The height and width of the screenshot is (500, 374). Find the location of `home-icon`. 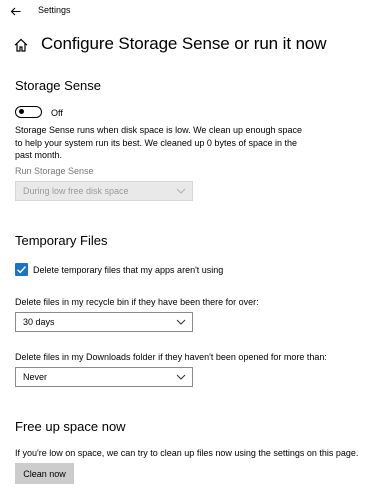

home-icon is located at coordinates (21, 45).